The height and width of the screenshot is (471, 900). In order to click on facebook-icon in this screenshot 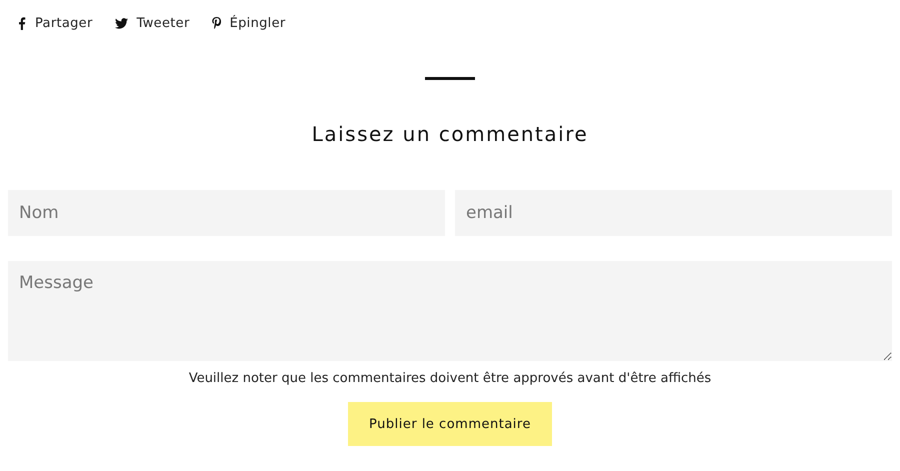, I will do `click(22, 23)`.